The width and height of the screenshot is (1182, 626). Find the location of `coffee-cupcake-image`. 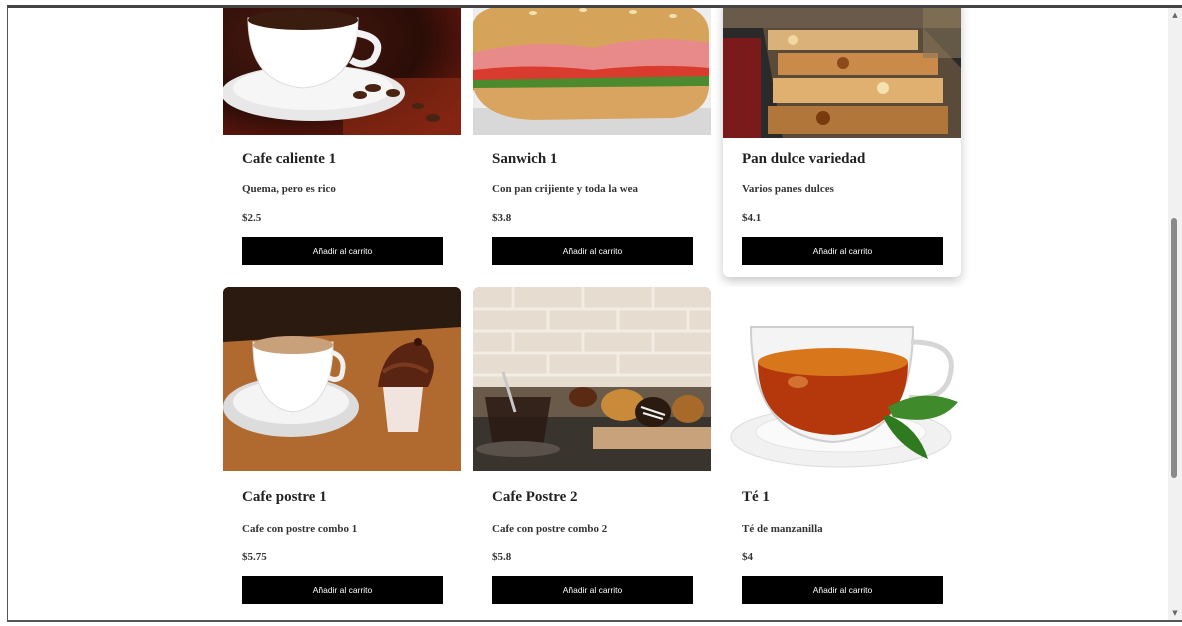

coffee-cupcake-image is located at coordinates (342, 379).